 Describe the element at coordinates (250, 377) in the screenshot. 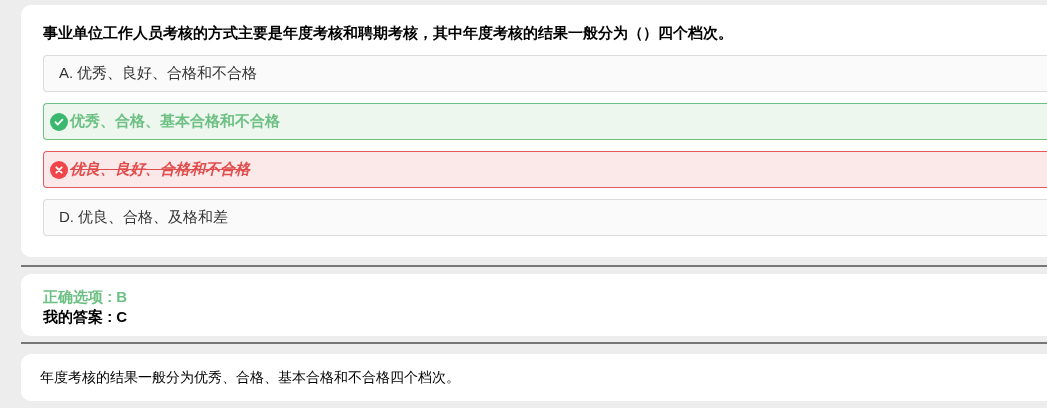

I see `explanation-text: 年度考核的结果一般分为优秀、合格、基本合格和不合格四个档次。` at that location.